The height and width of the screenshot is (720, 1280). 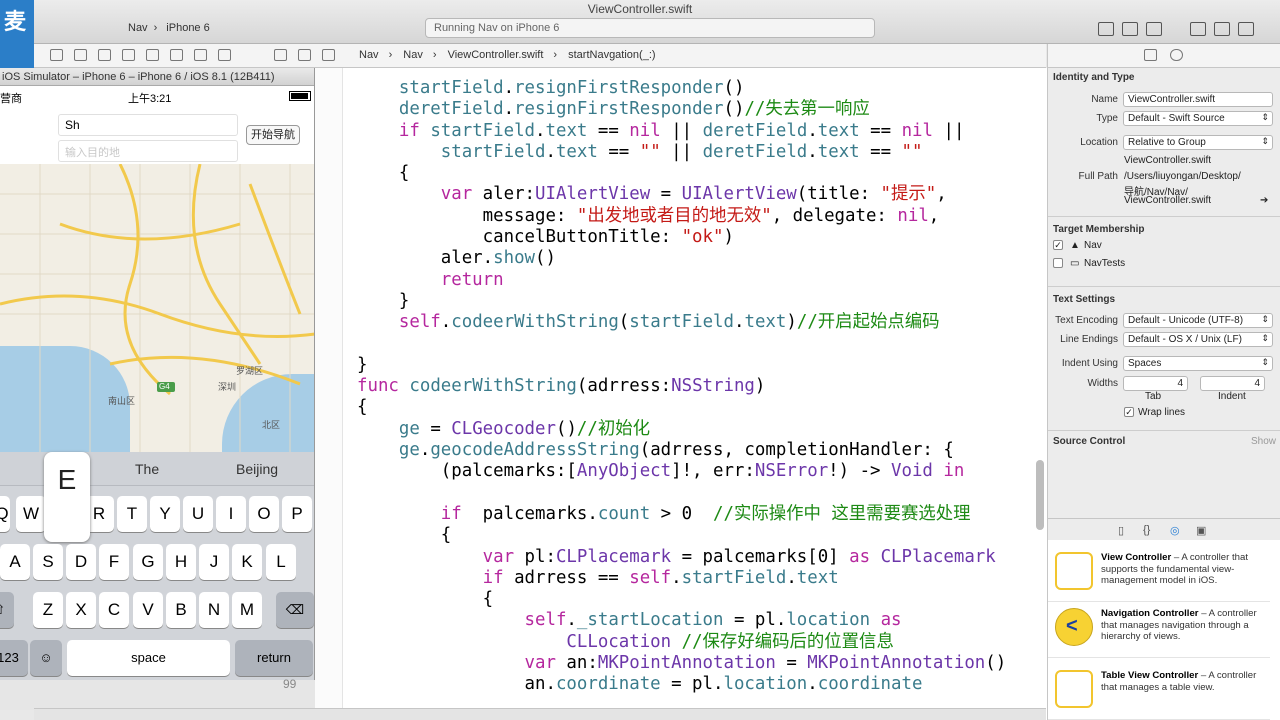 What do you see at coordinates (247, 562) in the screenshot?
I see `key-k: K` at bounding box center [247, 562].